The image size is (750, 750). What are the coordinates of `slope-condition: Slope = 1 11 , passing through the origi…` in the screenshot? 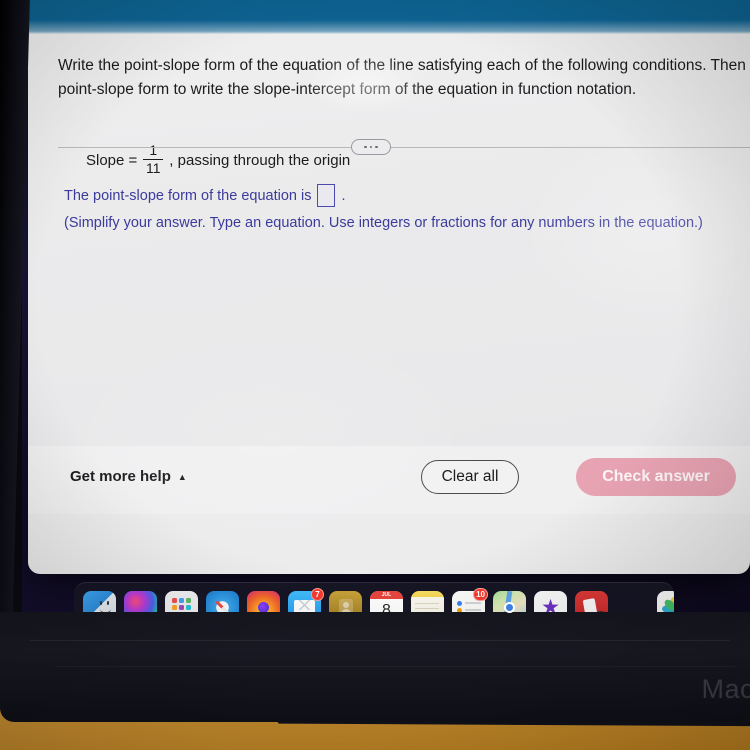 It's located at (218, 159).